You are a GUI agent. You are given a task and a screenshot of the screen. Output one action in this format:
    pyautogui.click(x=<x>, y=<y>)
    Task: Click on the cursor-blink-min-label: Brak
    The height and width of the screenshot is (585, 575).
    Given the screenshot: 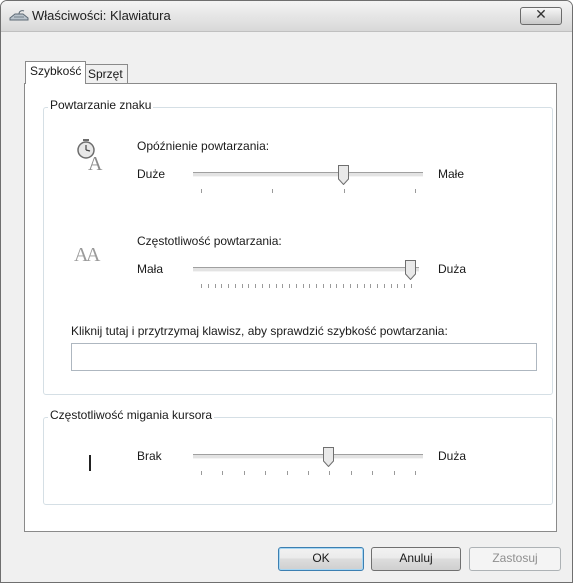 What is the action you would take?
    pyautogui.click(x=149, y=456)
    